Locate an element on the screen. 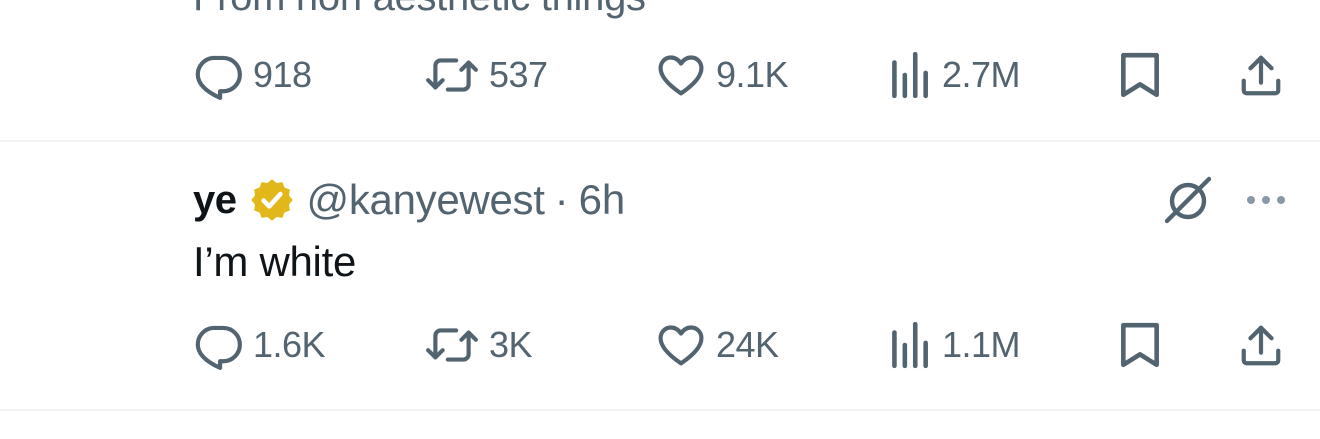 The image size is (1320, 439). timestamp: 6h is located at coordinates (602, 200).